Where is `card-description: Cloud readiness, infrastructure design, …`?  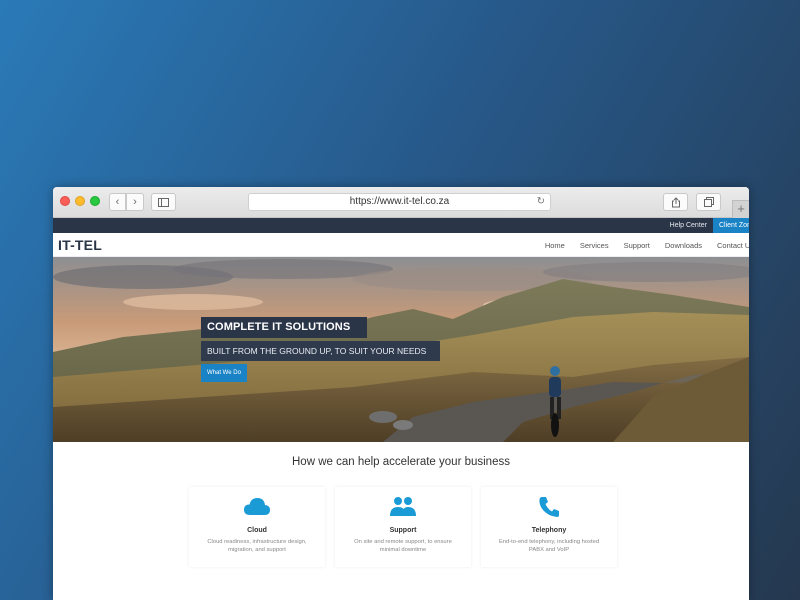
card-description: Cloud readiness, infrastructure design, … is located at coordinates (257, 546).